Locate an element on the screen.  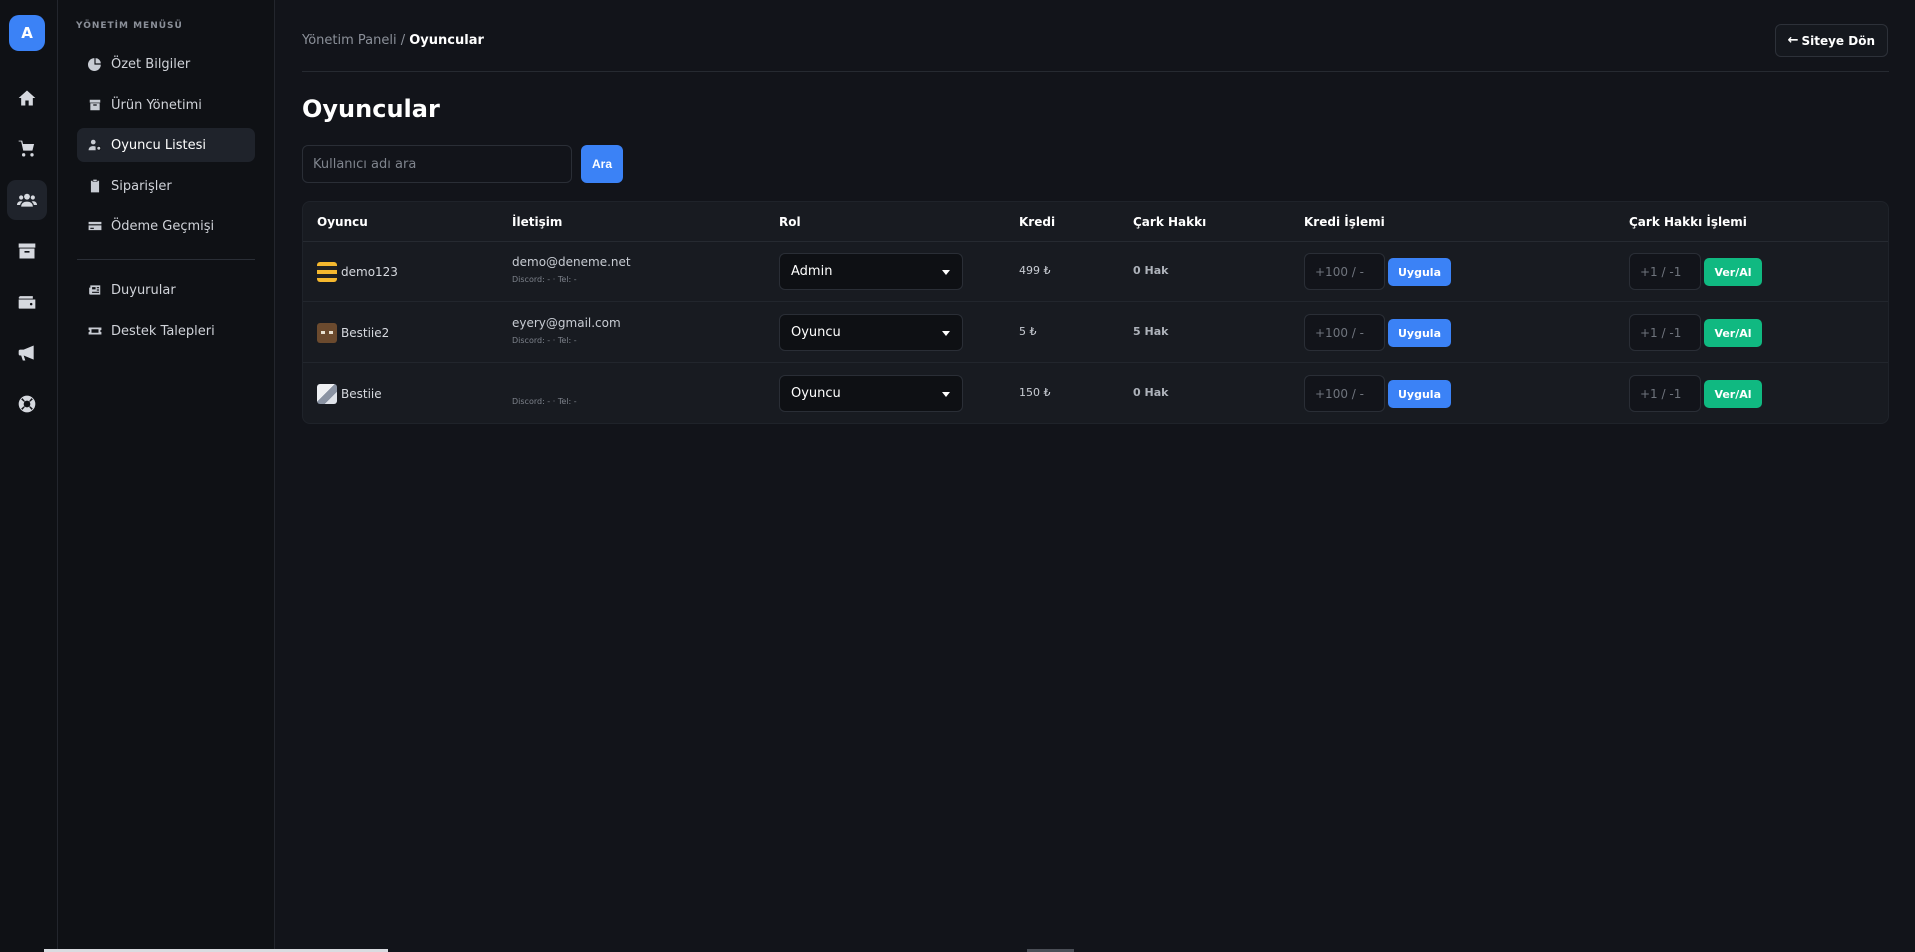
sidebar-item-duyurular: Duyurular is located at coordinates (166, 290).